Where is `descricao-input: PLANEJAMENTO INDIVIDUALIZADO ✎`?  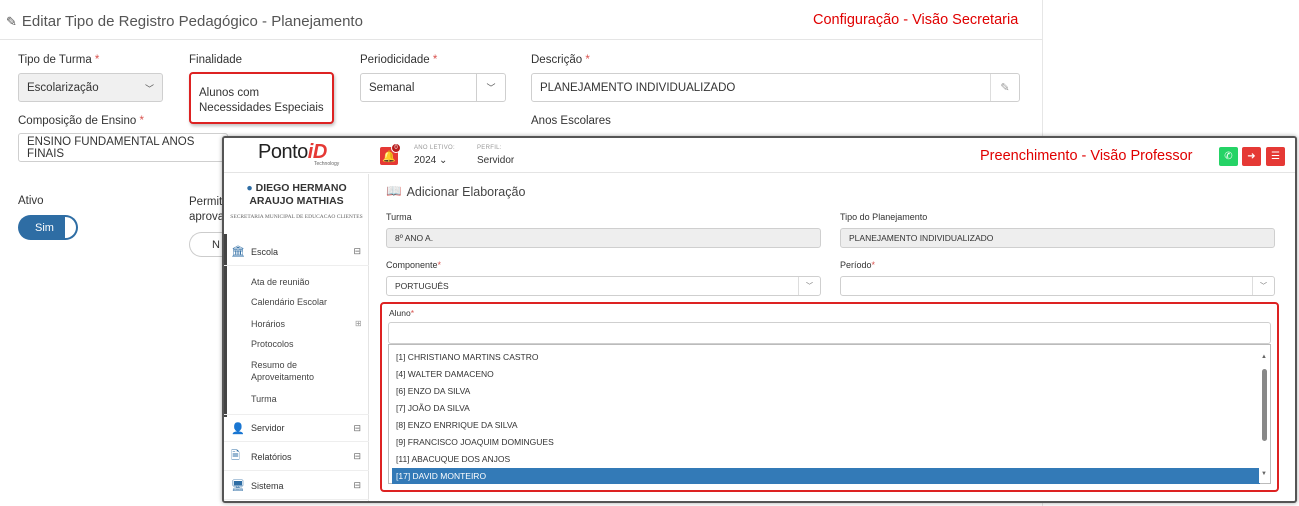 descricao-input: PLANEJAMENTO INDIVIDUALIZADO ✎ is located at coordinates (775, 87).